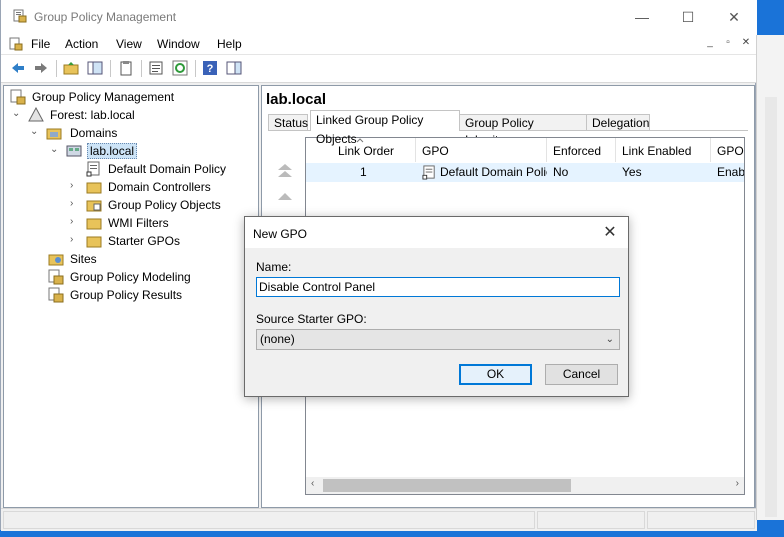  What do you see at coordinates (126, 295) in the screenshot?
I see `tree-label: Group Policy Results` at bounding box center [126, 295].